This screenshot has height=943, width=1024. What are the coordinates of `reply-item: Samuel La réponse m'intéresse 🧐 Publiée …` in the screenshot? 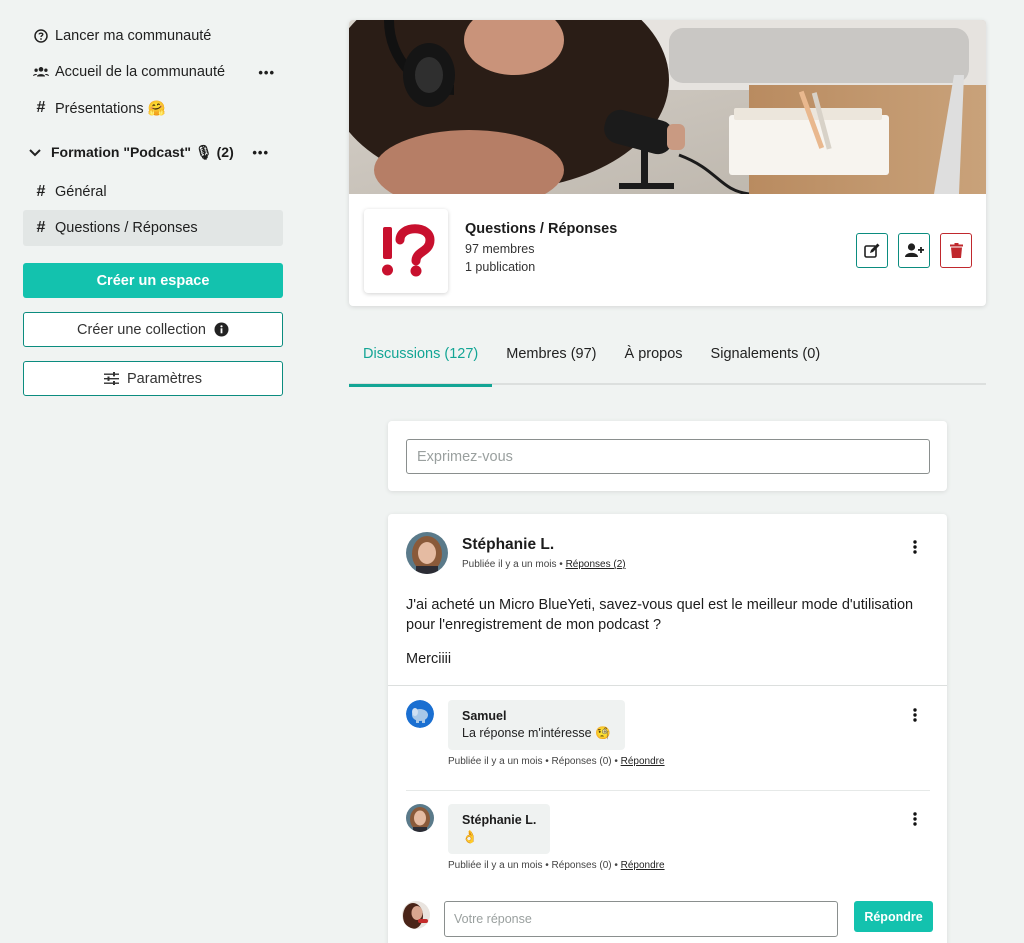 It's located at (668, 735).